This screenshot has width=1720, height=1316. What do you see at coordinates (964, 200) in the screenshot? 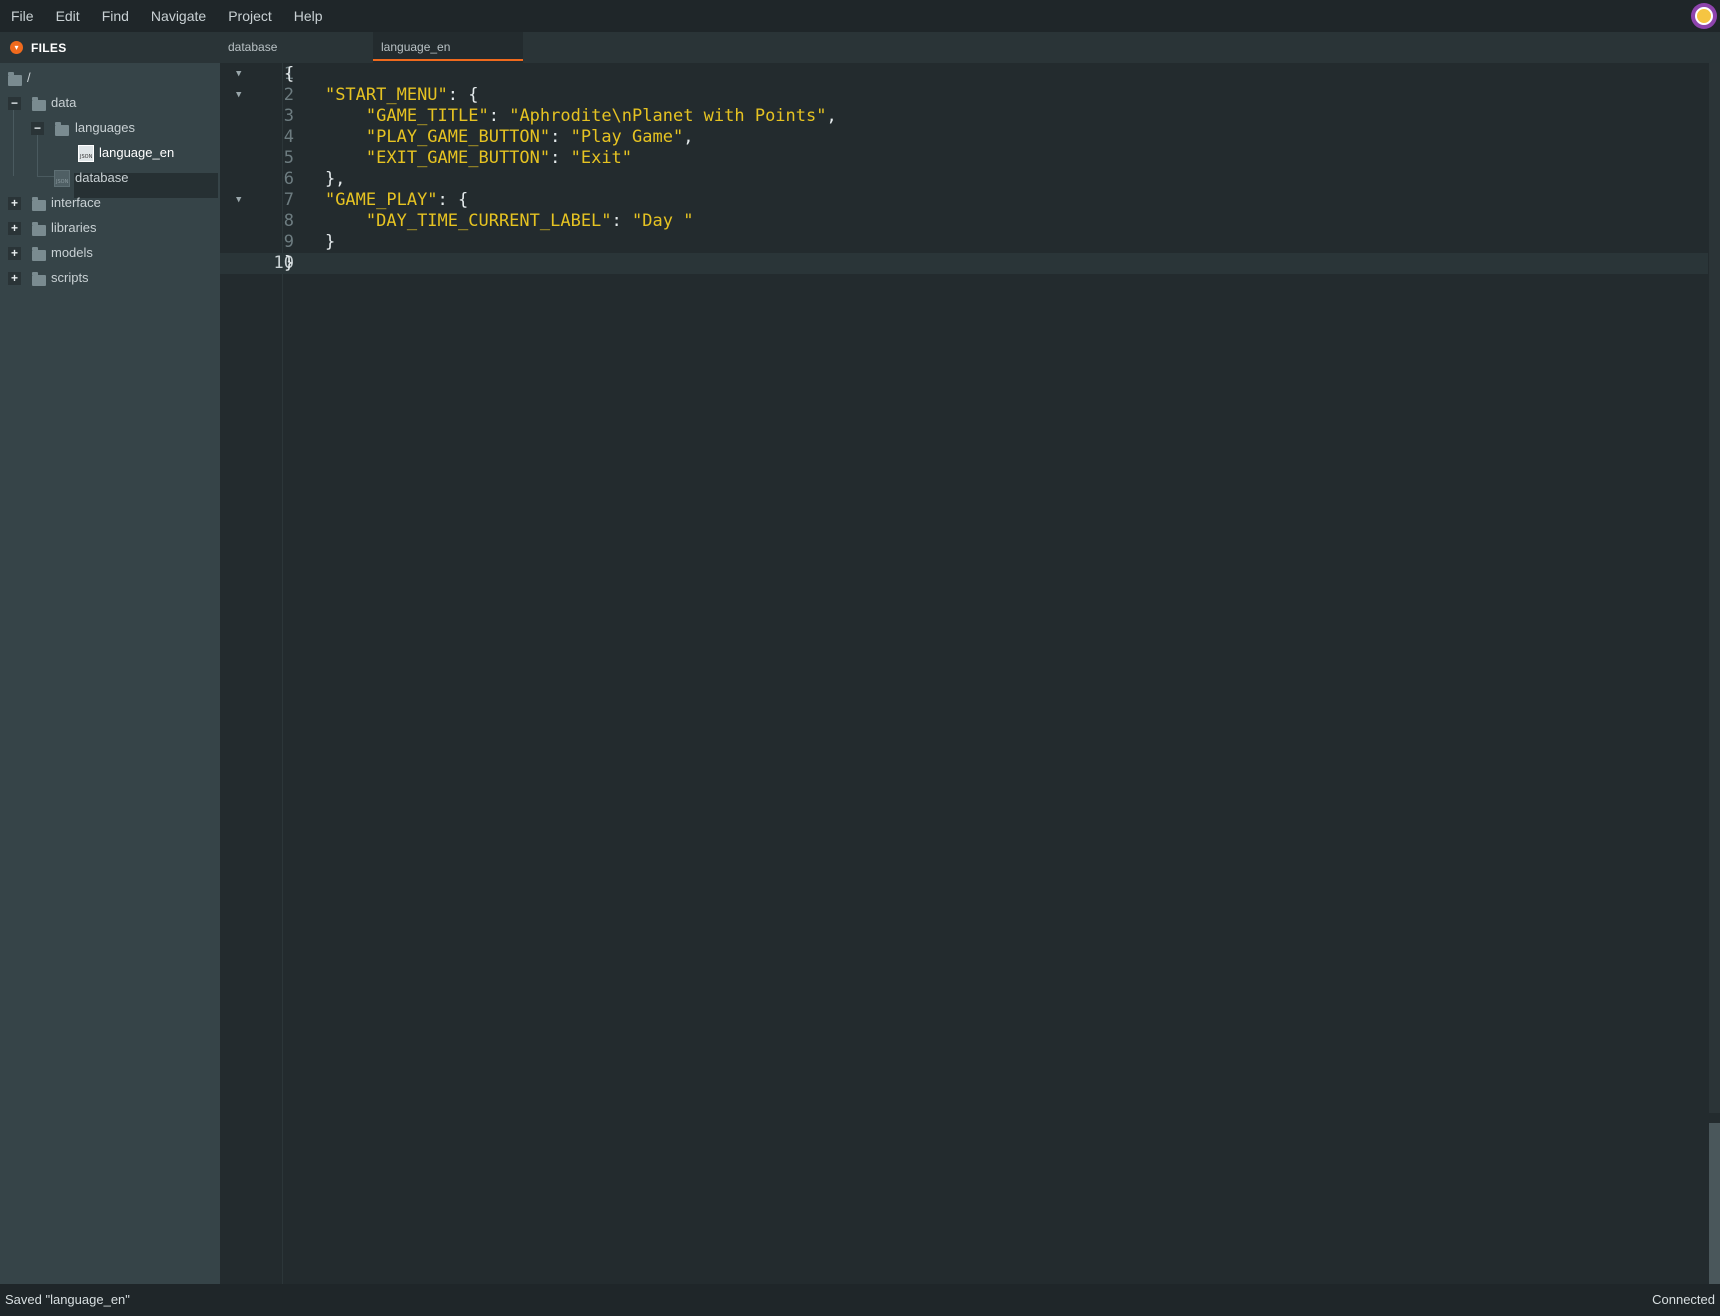
I see `code-line: ▼ 7 "GAME_PLAY": {` at bounding box center [964, 200].